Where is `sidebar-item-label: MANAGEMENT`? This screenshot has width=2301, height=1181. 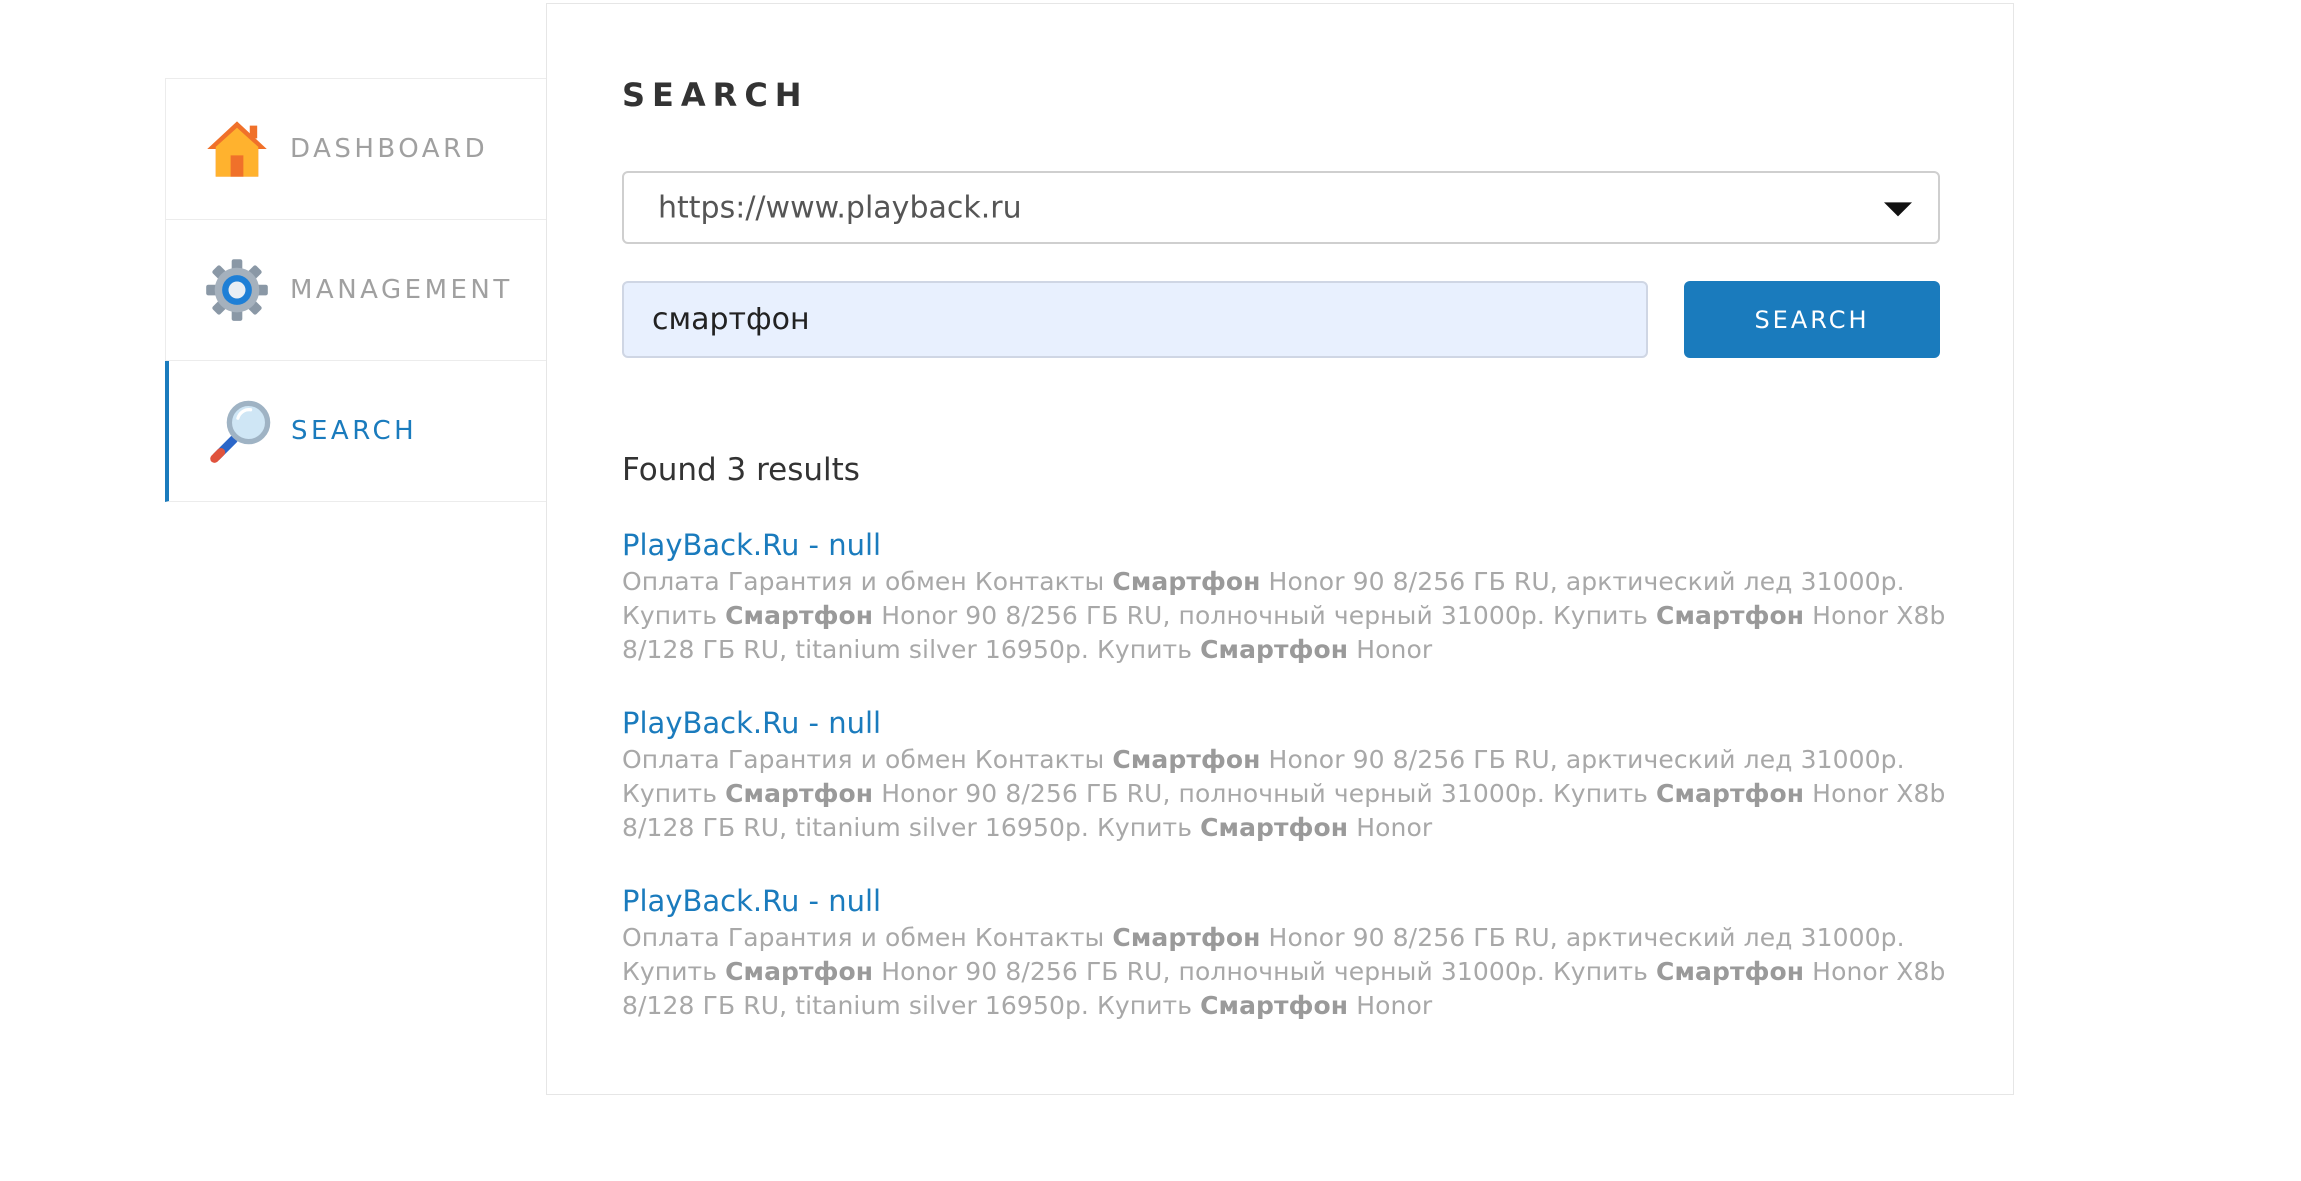
sidebar-item-label: MANAGEMENT is located at coordinates (401, 290).